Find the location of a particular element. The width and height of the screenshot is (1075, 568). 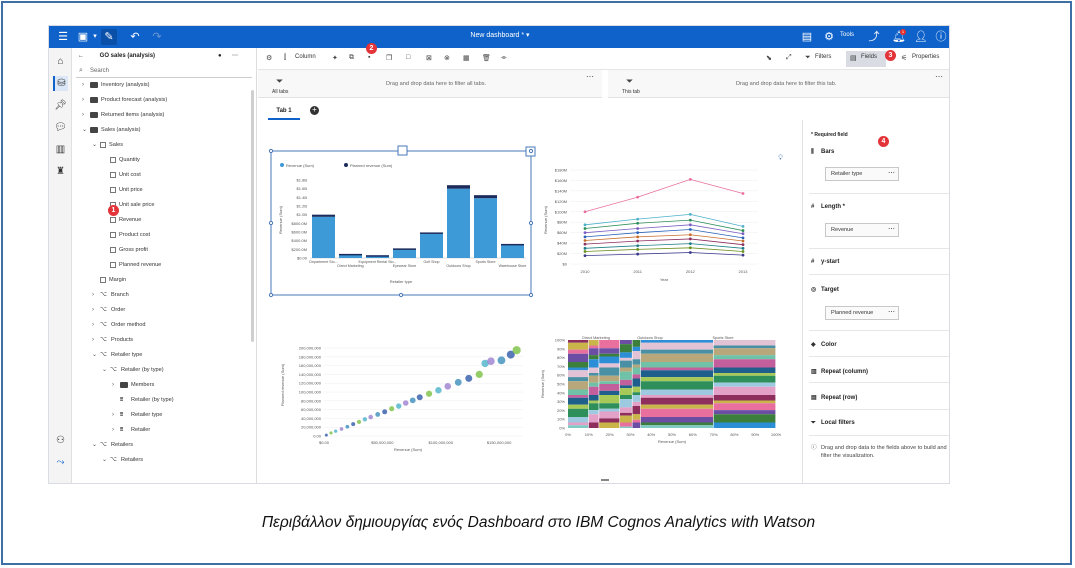

tools-icon: ⚙ is located at coordinates (829, 37).